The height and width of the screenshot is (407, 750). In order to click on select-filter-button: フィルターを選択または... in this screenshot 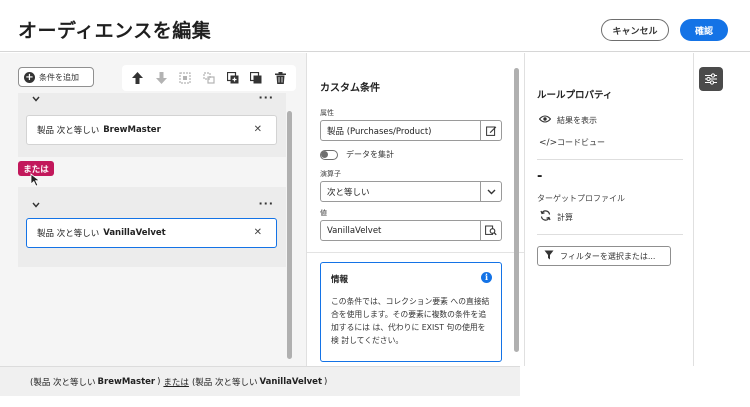, I will do `click(604, 256)`.